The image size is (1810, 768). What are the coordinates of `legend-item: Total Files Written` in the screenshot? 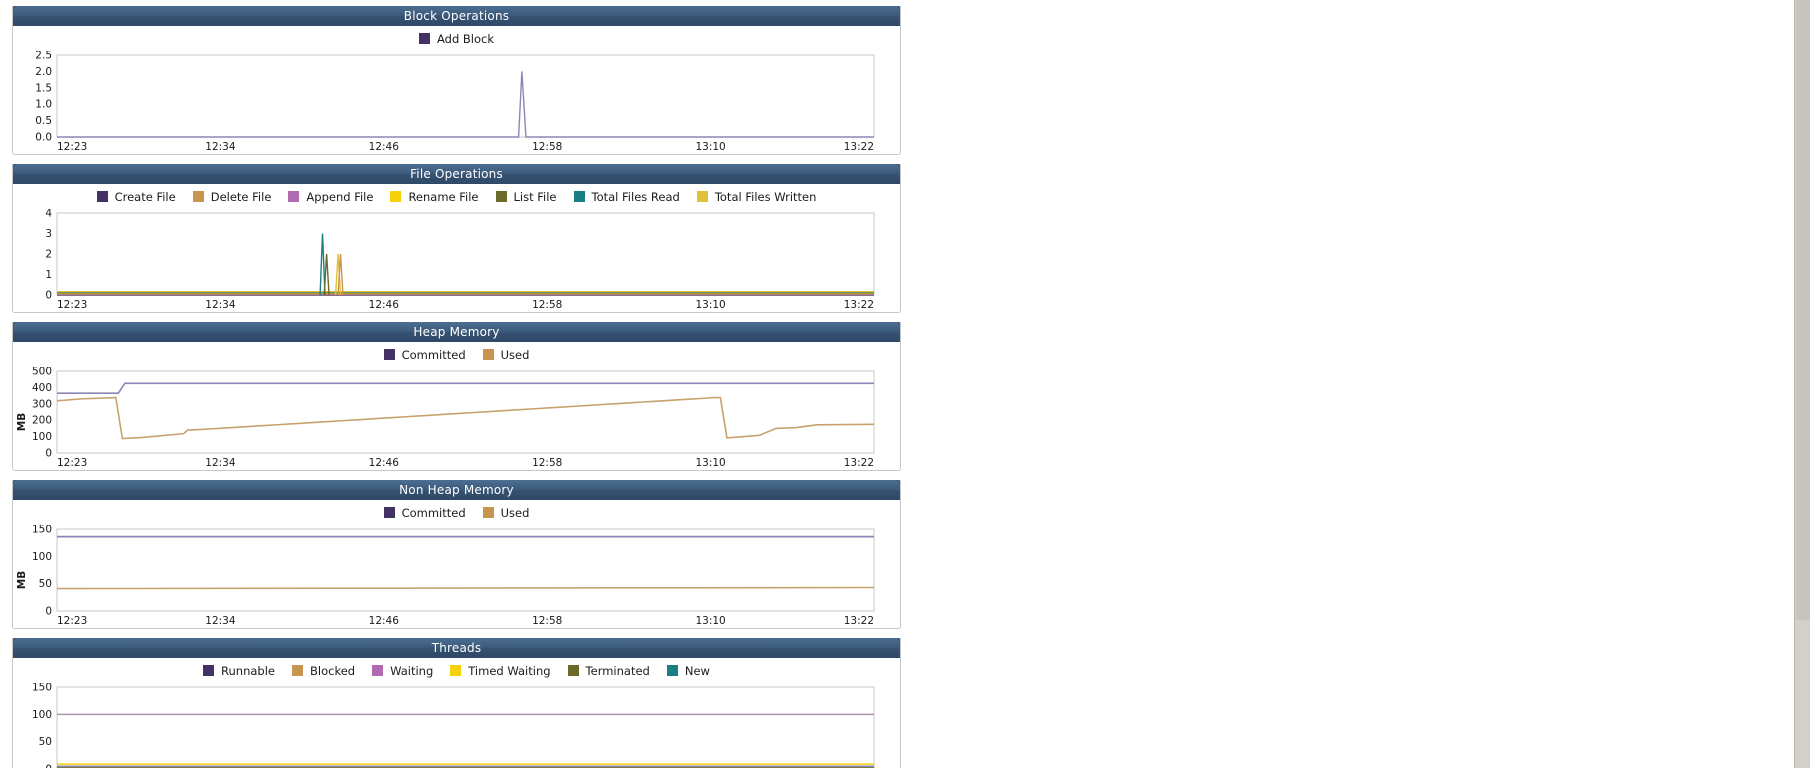 It's located at (756, 196).